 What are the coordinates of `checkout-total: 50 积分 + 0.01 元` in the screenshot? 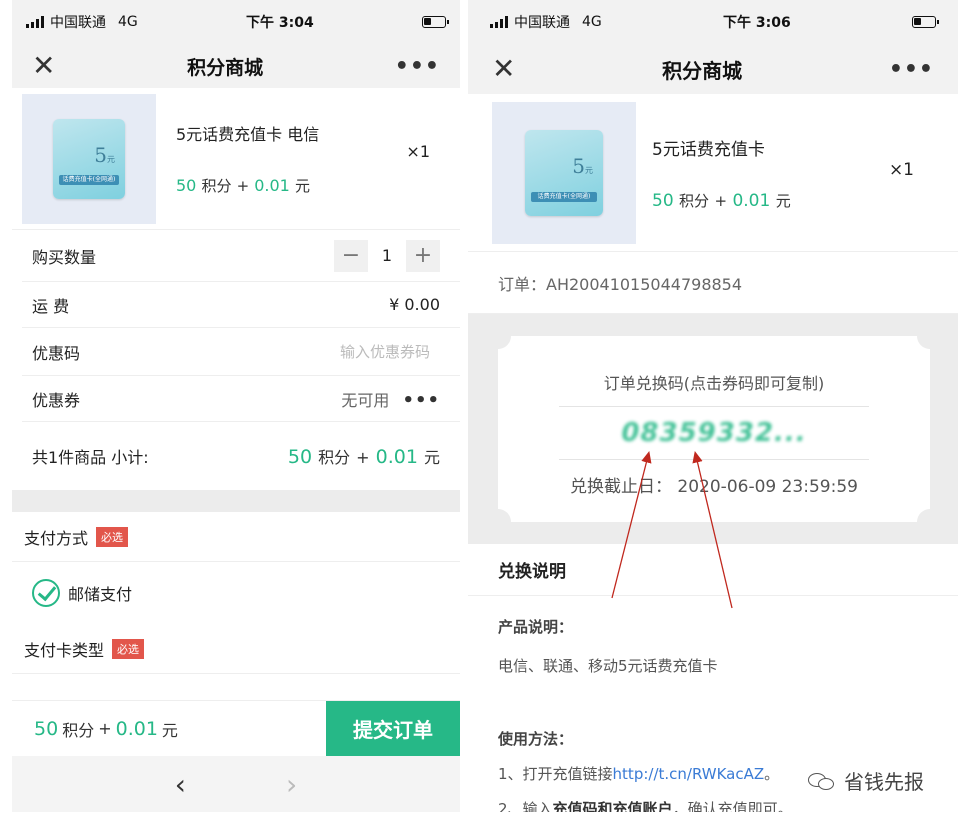 It's located at (106, 728).